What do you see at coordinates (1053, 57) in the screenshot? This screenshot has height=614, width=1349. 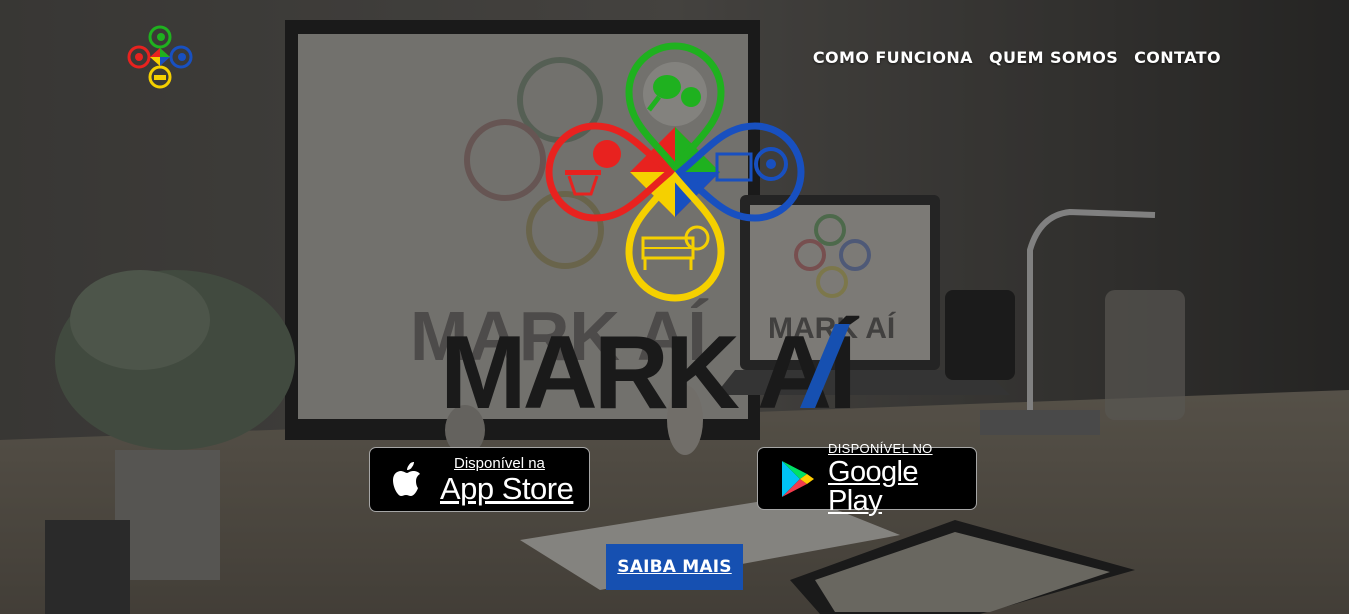 I see `nav-link-quem-somos: QUEM SOMOS` at bounding box center [1053, 57].